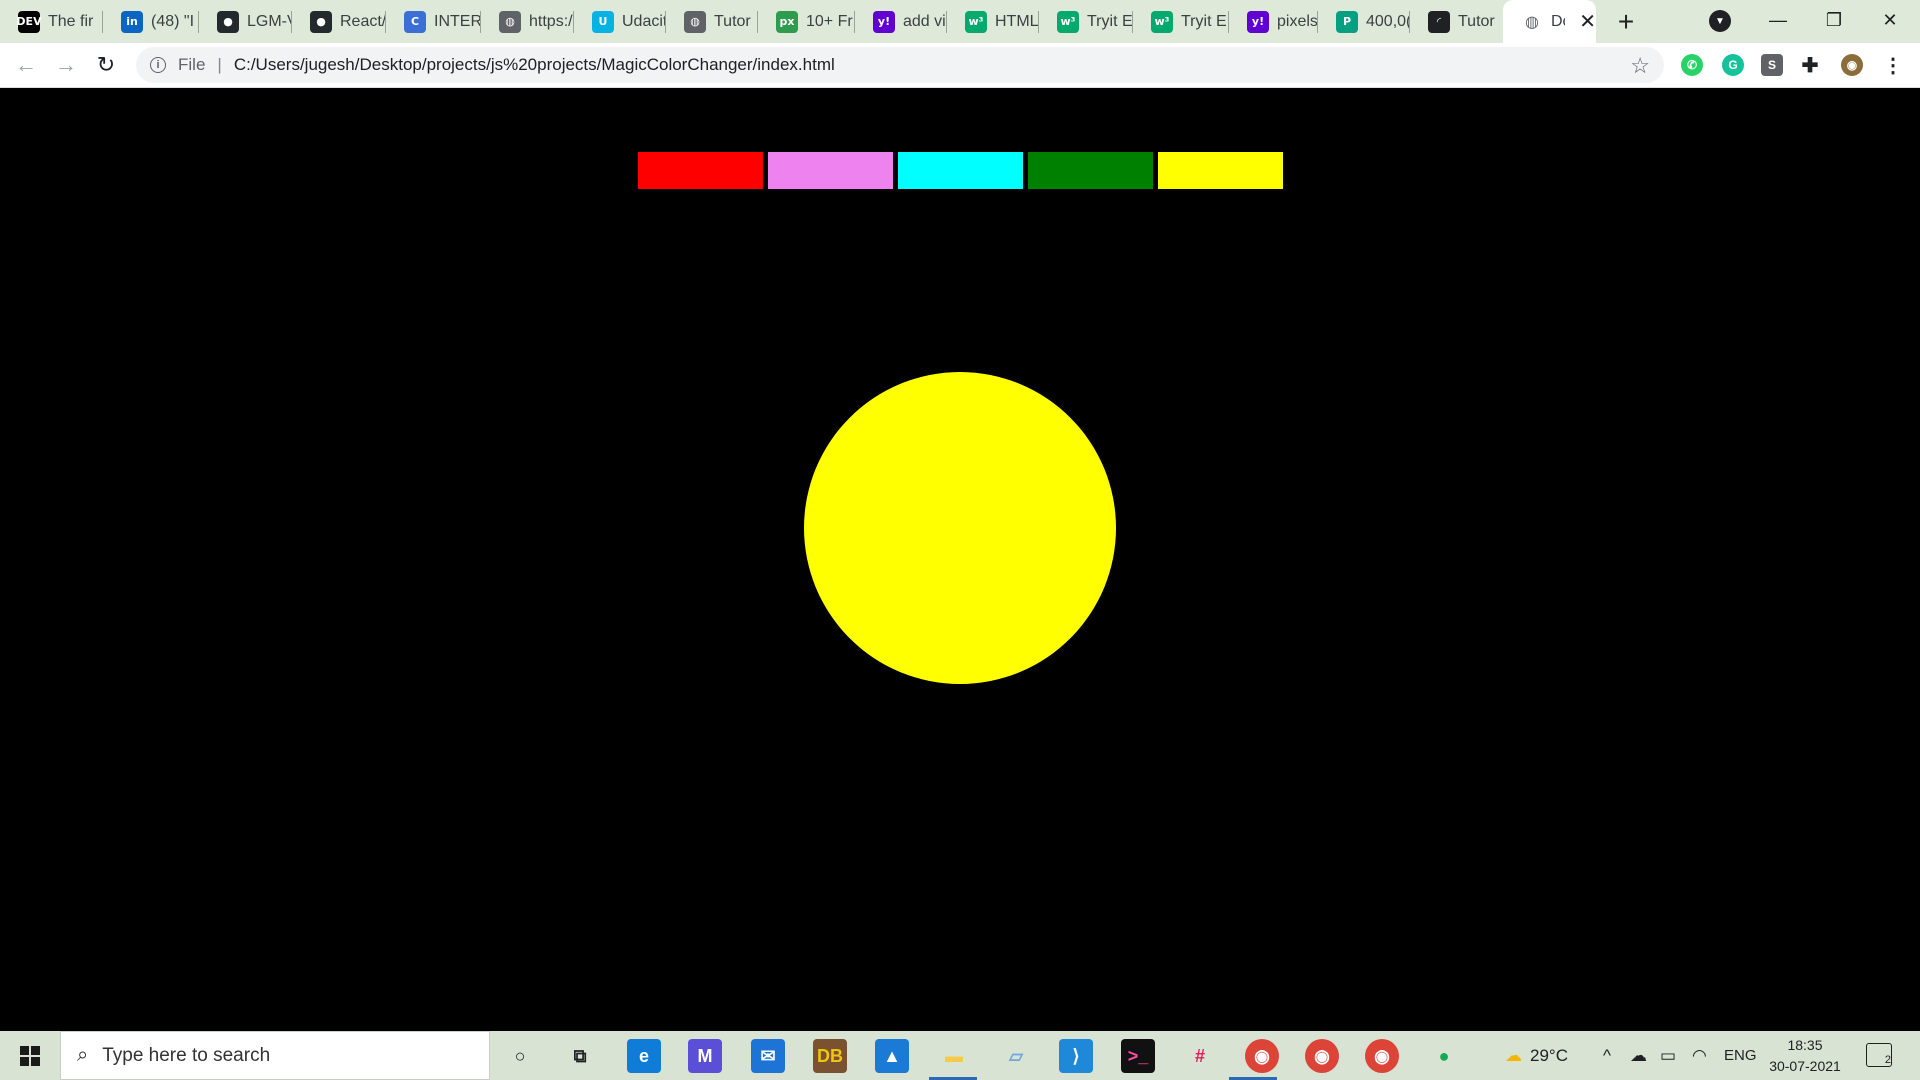 The height and width of the screenshot is (1080, 1920). What do you see at coordinates (1439, 21) in the screenshot?
I see `loading-icon: ◜` at bounding box center [1439, 21].